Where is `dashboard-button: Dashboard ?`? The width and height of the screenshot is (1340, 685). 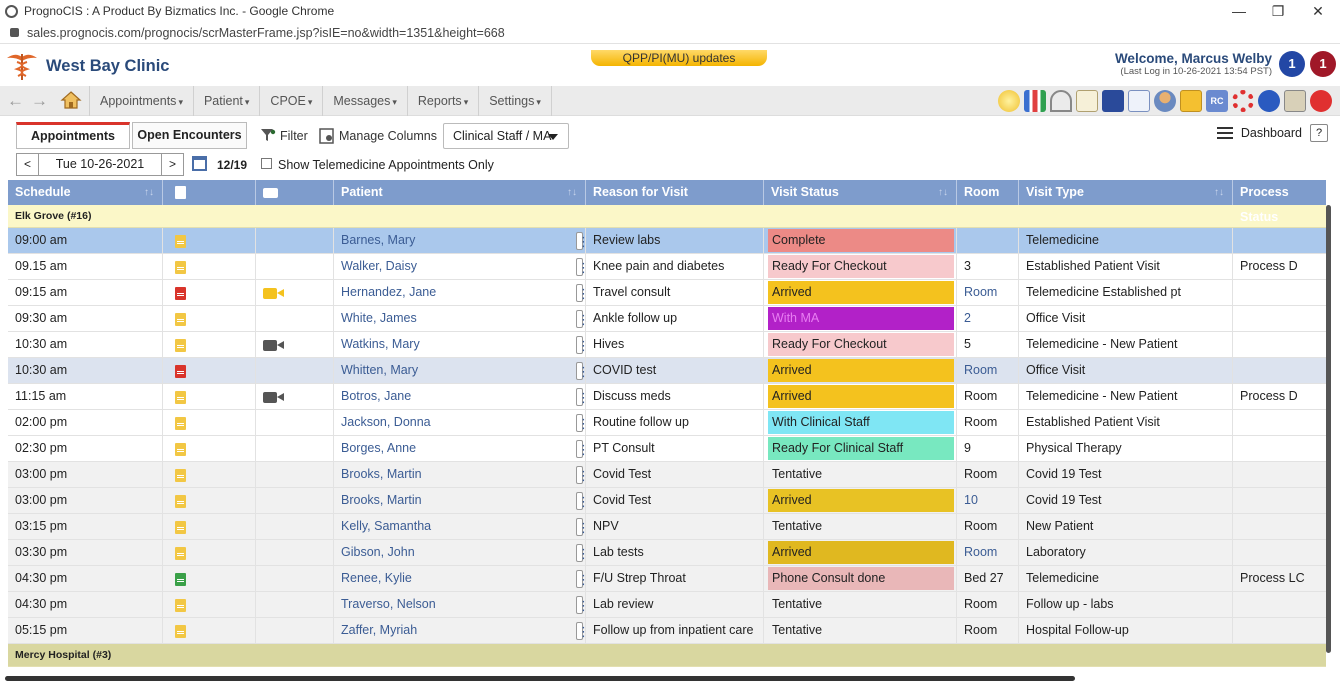
dashboard-button: Dashboard ? is located at coordinates (1272, 133).